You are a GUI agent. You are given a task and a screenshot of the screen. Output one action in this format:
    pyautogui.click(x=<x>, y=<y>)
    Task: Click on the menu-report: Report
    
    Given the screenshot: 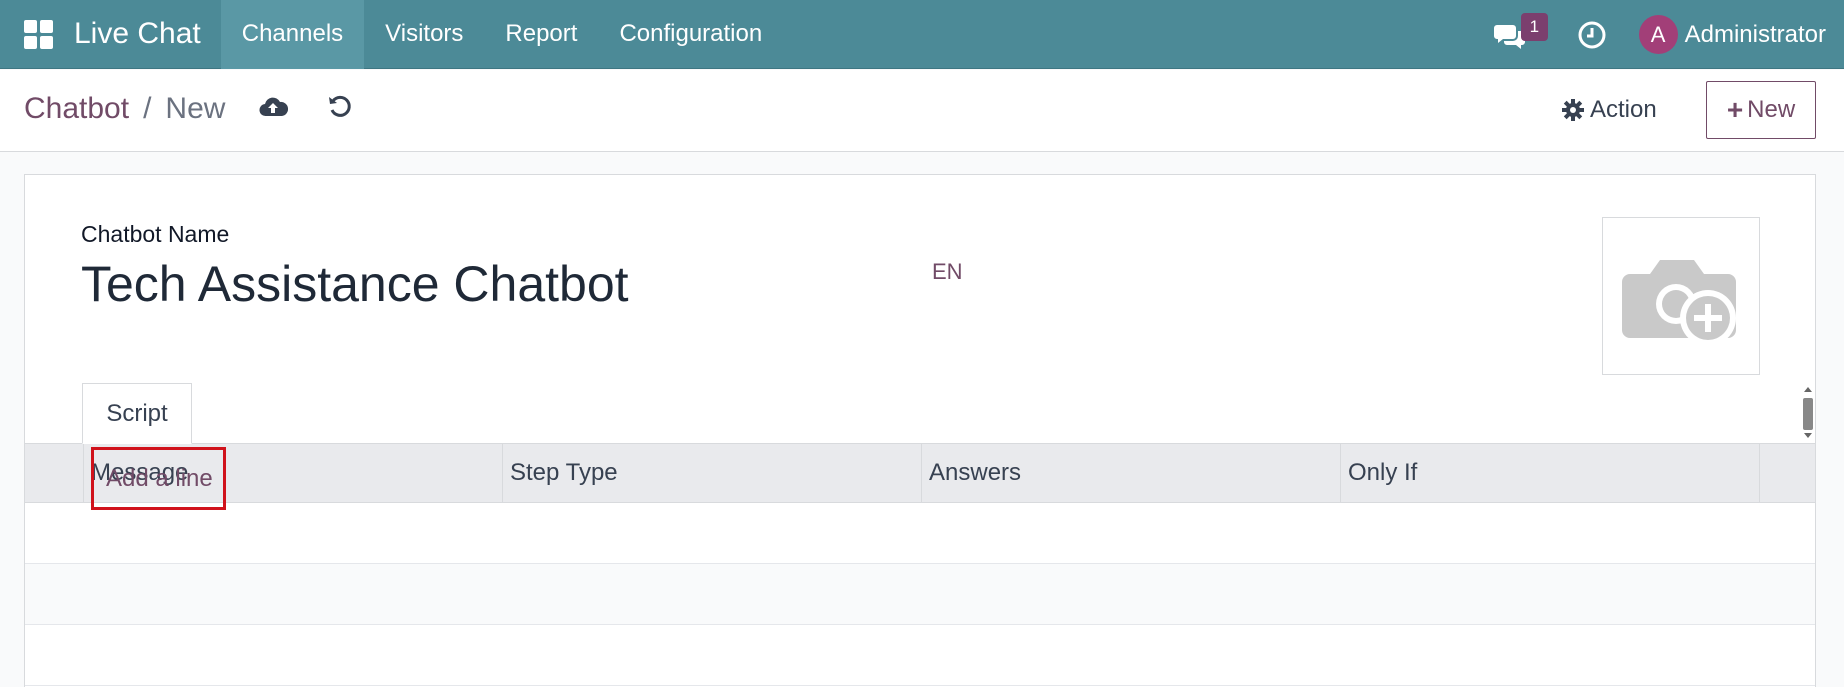 What is the action you would take?
    pyautogui.click(x=541, y=34)
    